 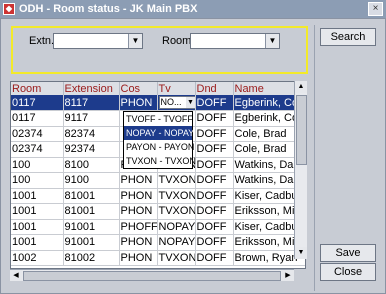 I want to click on cell-cos: PHOFF, so click(x=138, y=227).